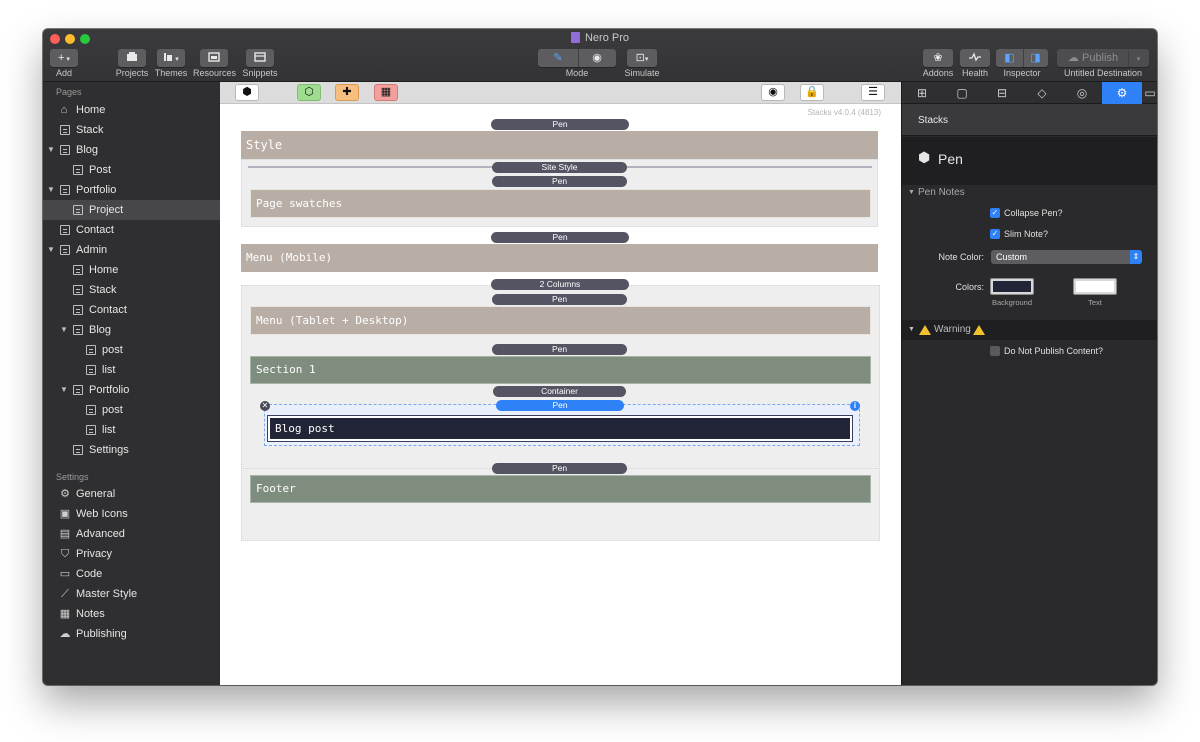  What do you see at coordinates (974, 73) in the screenshot?
I see `health-label: Health` at bounding box center [974, 73].